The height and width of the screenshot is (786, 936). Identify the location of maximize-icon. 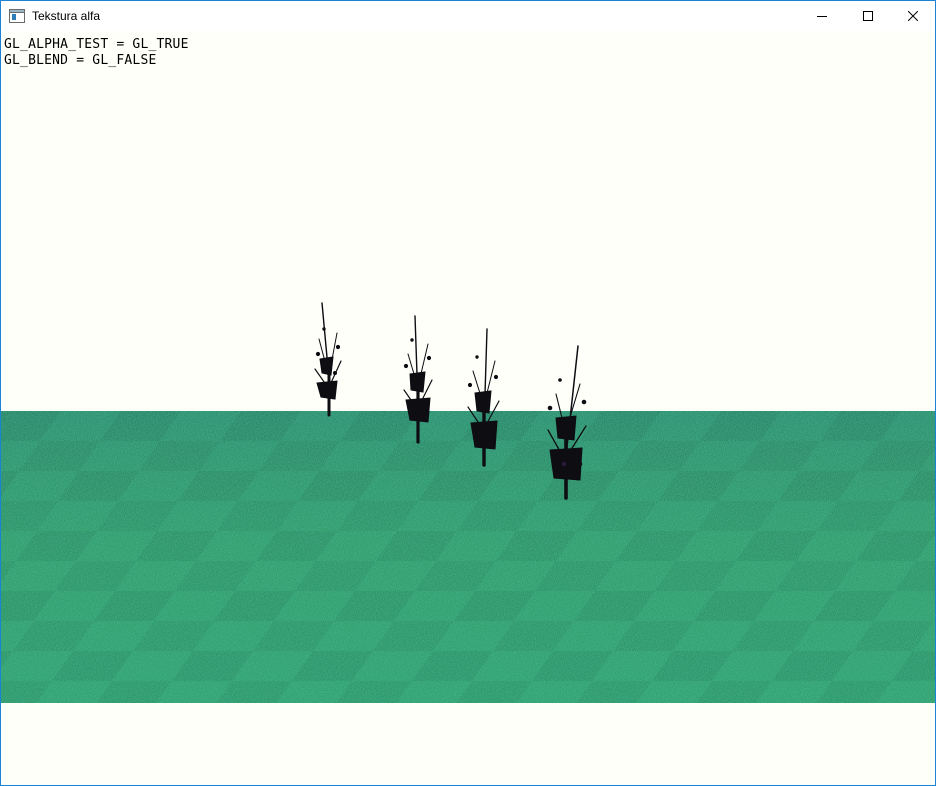
(868, 16).